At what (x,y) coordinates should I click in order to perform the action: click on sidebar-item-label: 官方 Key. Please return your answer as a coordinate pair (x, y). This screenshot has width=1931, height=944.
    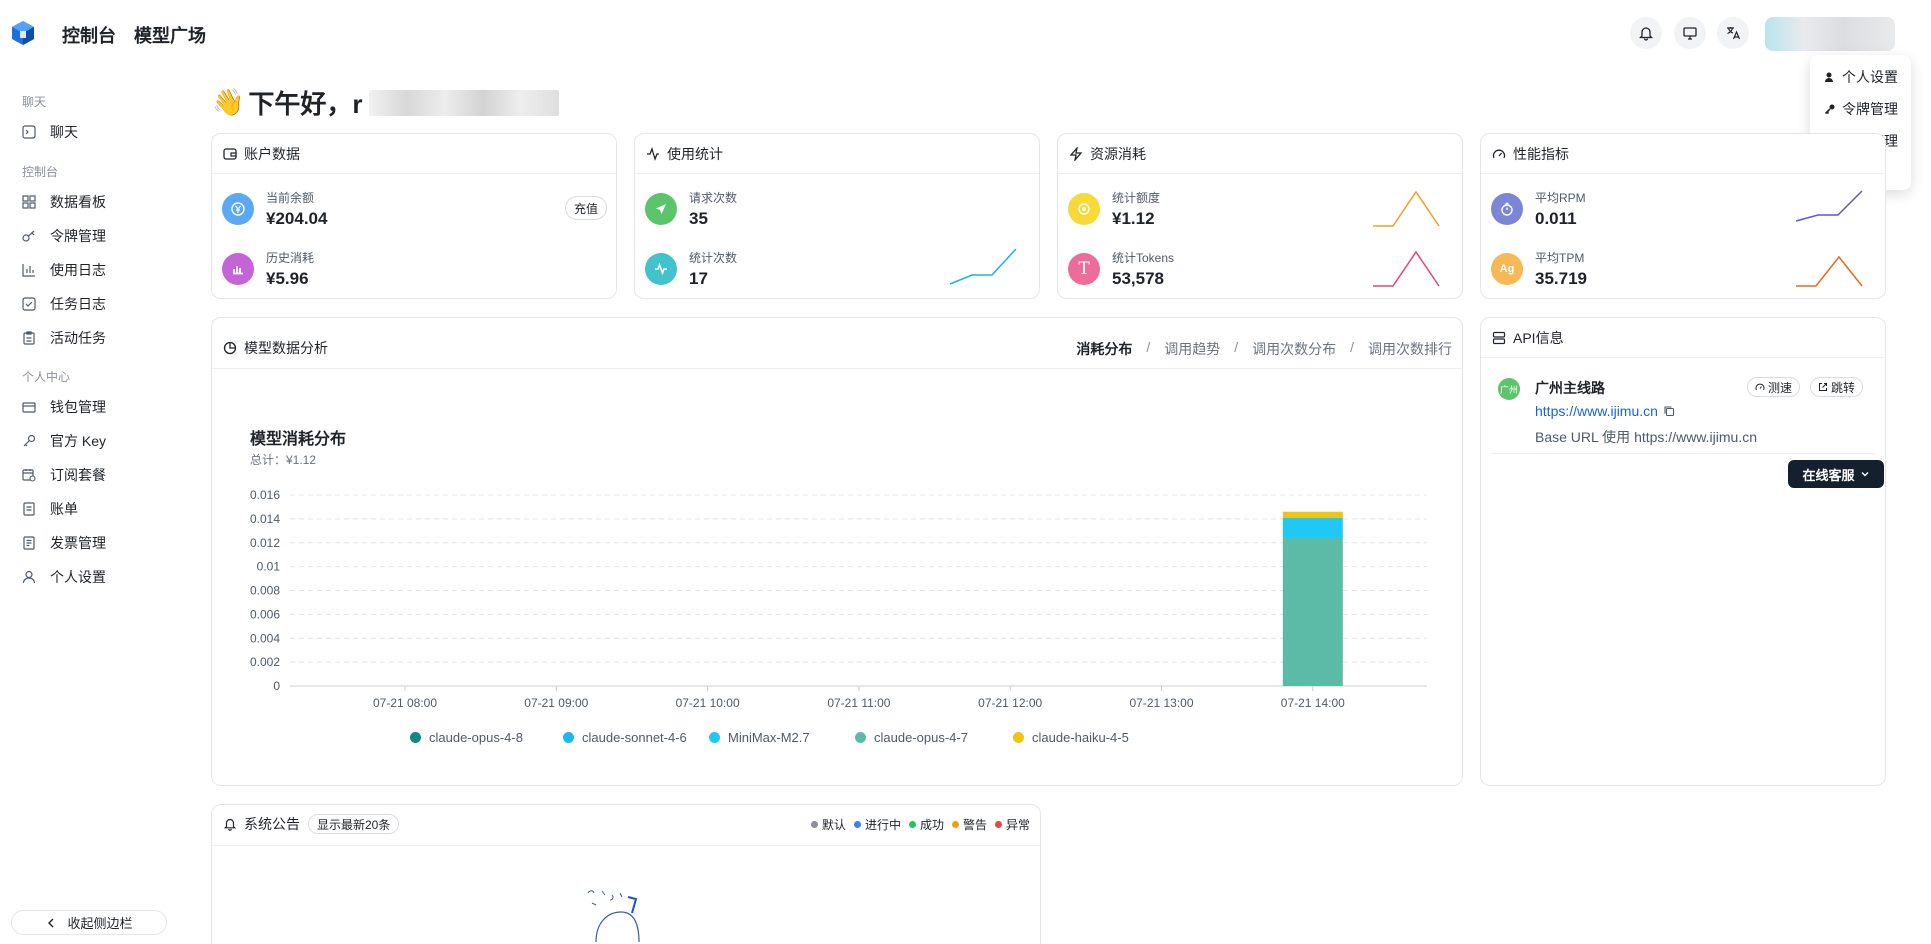
    Looking at the image, I should click on (78, 441).